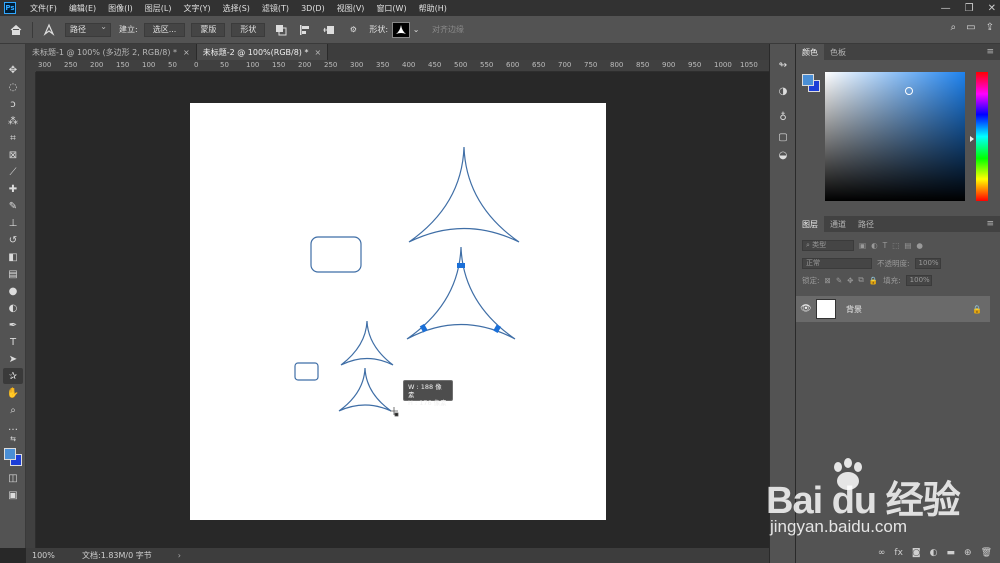 This screenshot has width=1000, height=563. Describe the element at coordinates (826, 309) in the screenshot. I see `layer-thumbnail` at that location.